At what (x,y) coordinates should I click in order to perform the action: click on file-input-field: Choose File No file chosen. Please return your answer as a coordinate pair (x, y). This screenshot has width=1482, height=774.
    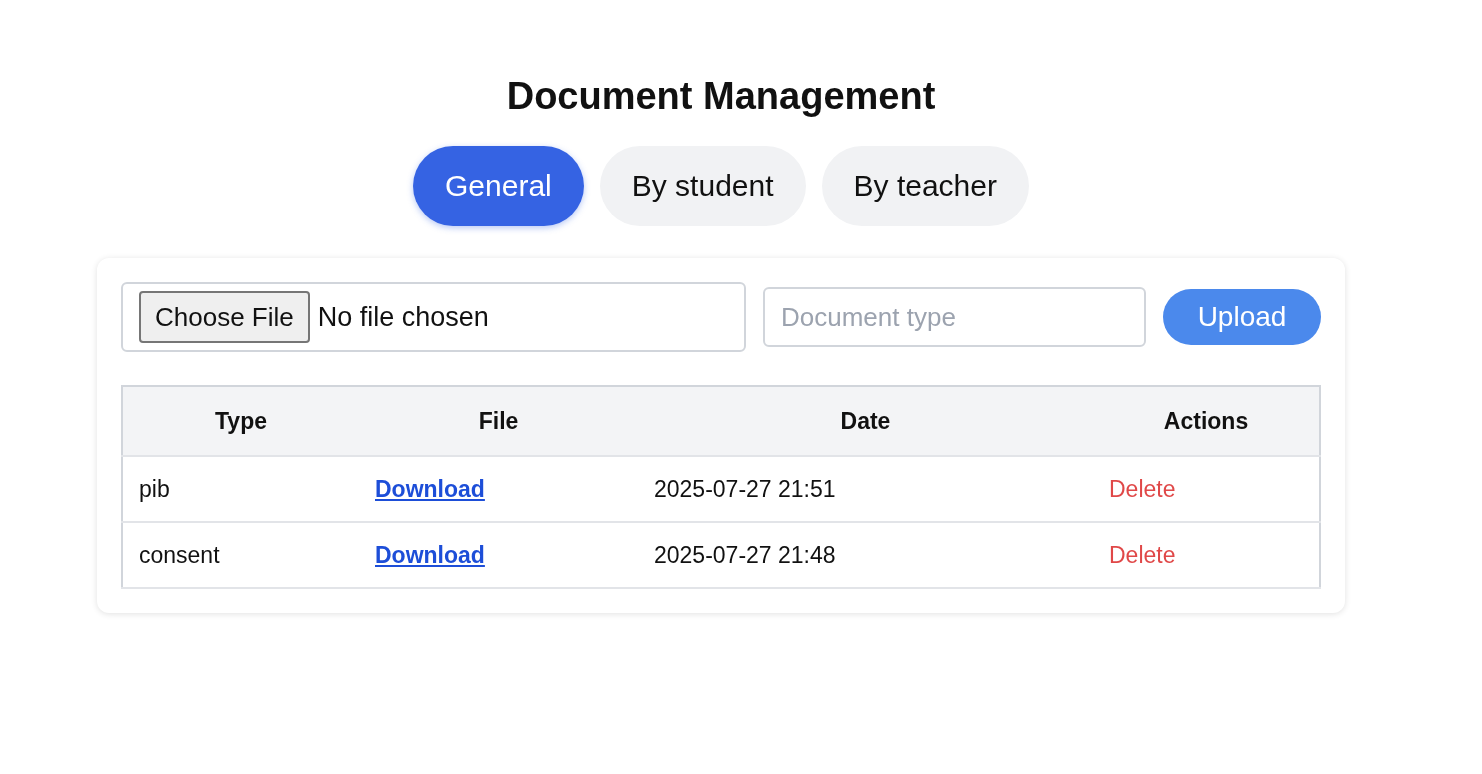
    Looking at the image, I should click on (433, 317).